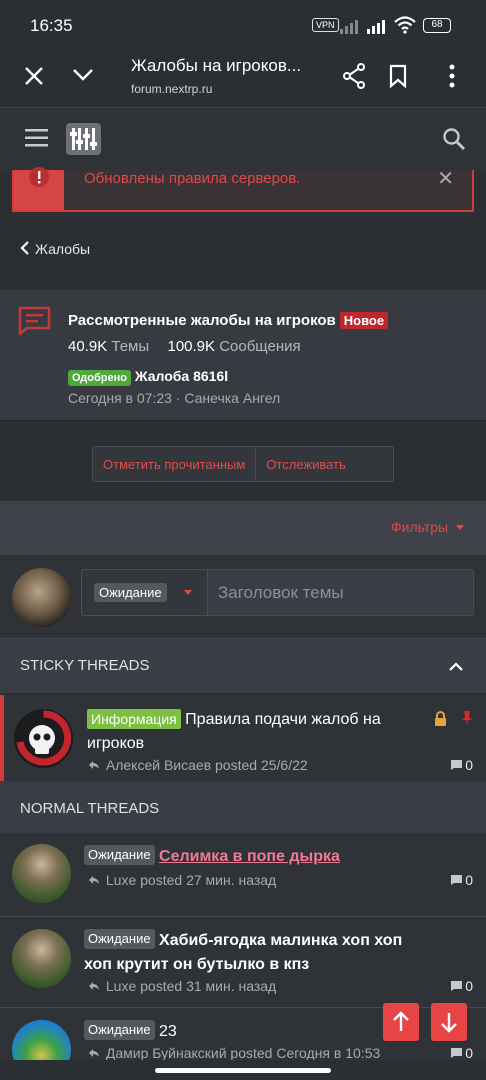  I want to click on signal-icon, so click(349, 27).